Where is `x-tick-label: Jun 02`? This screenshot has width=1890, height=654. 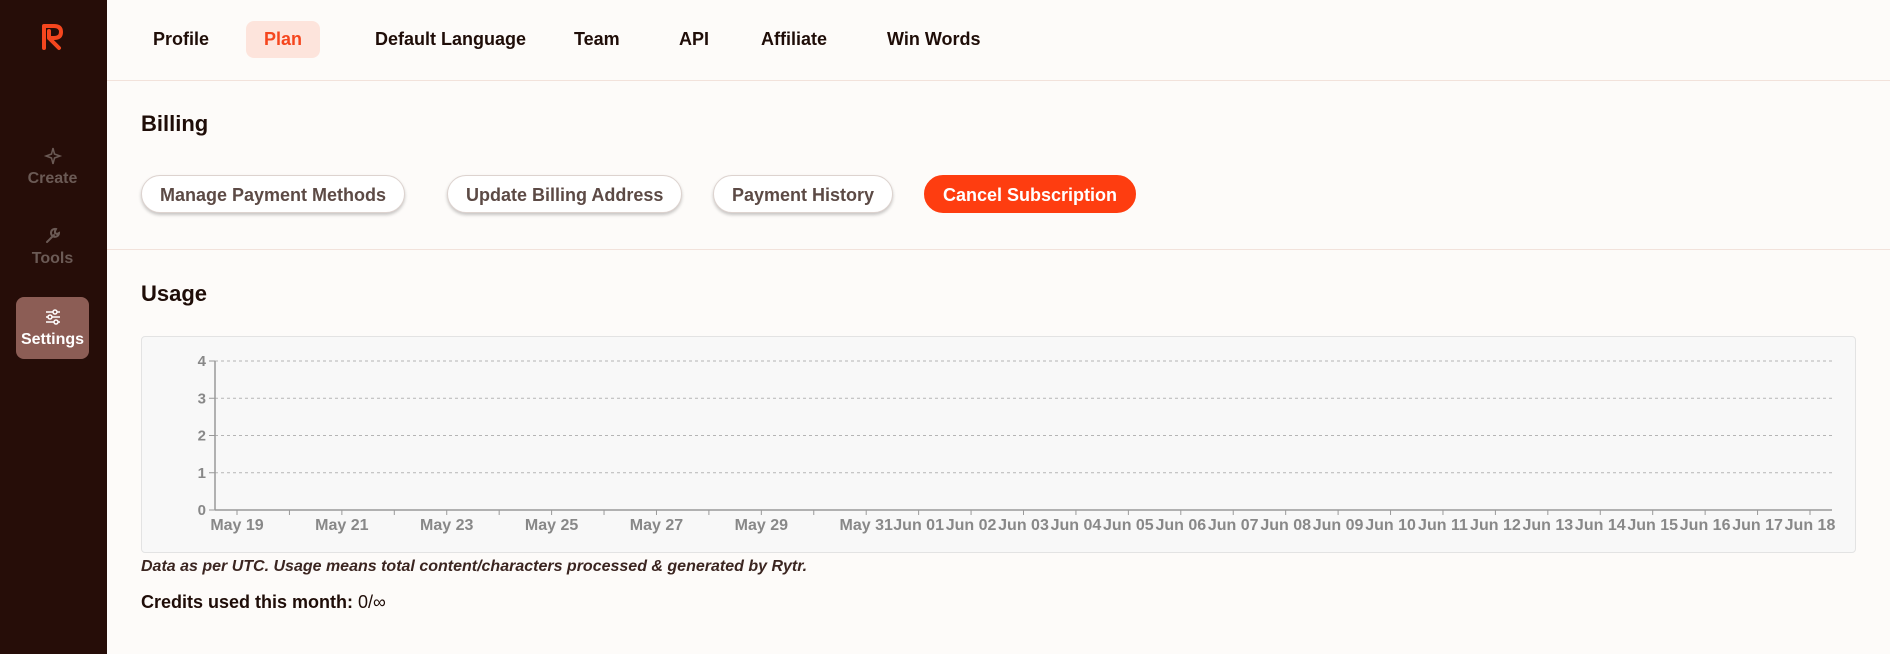 x-tick-label: Jun 02 is located at coordinates (971, 525).